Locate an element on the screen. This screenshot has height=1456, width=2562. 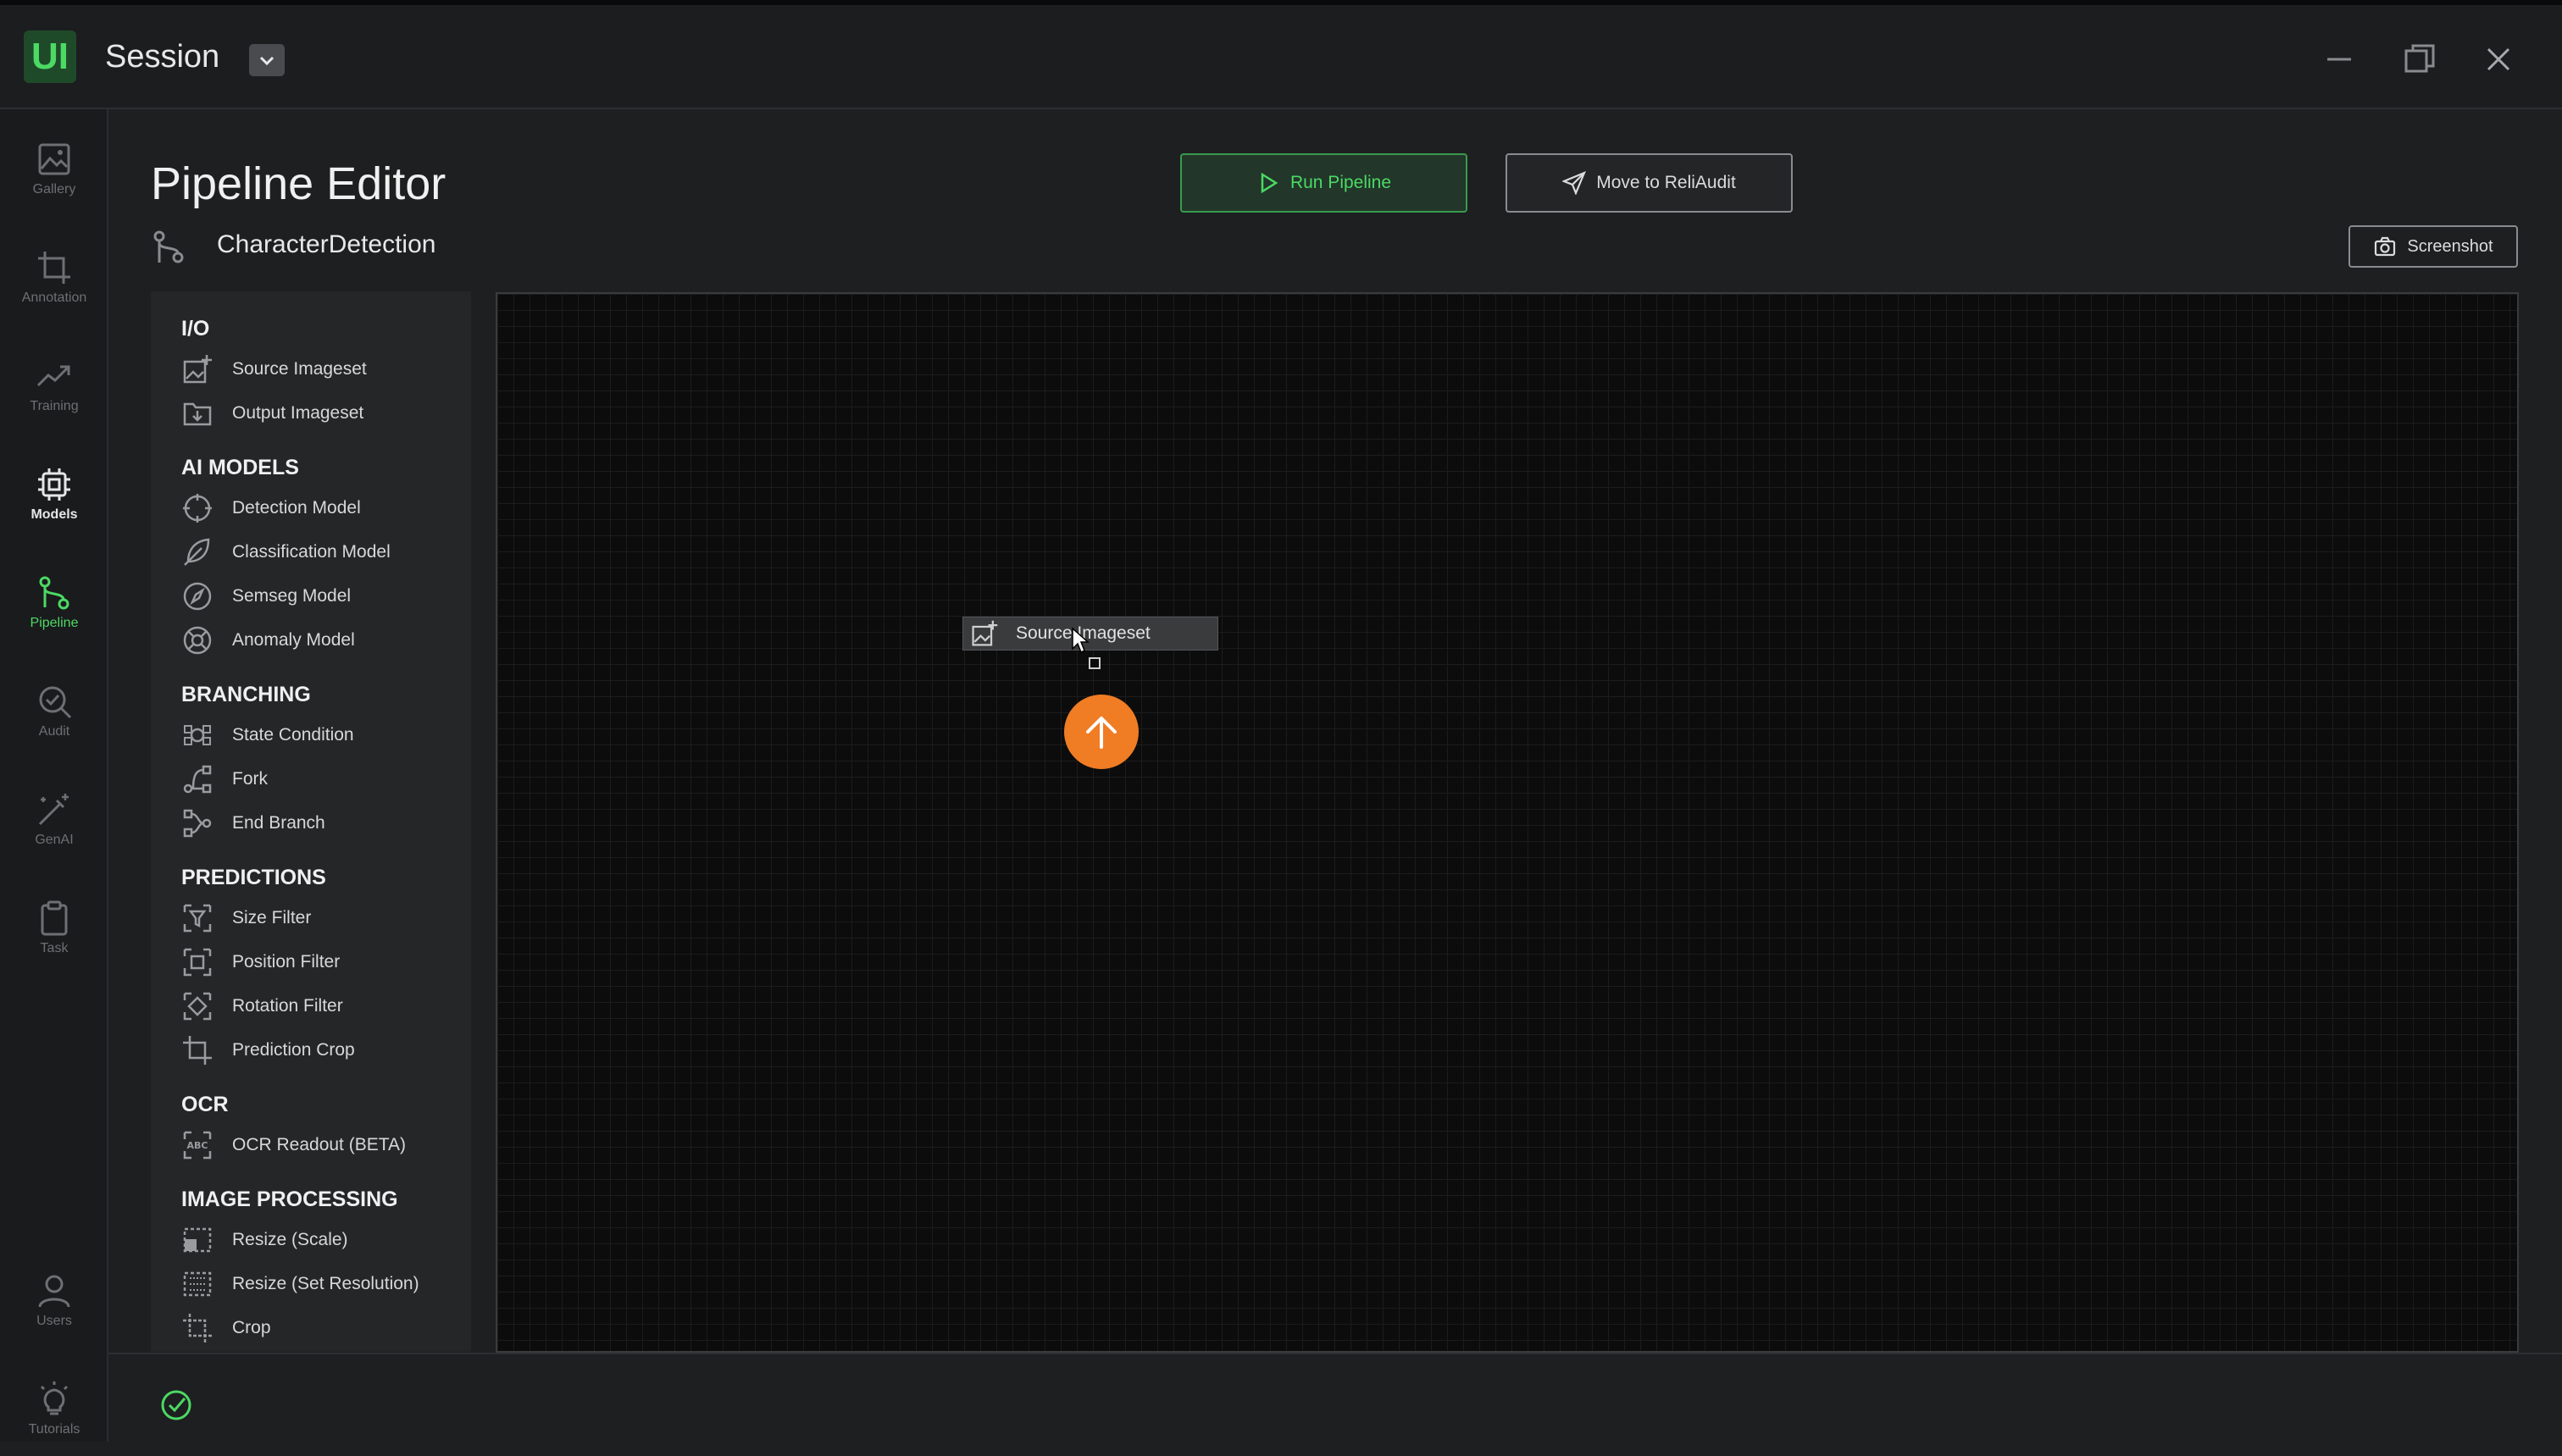
palette-item-ocr-readout: ABC OCR Readout (BETA) is located at coordinates (293, 1146).